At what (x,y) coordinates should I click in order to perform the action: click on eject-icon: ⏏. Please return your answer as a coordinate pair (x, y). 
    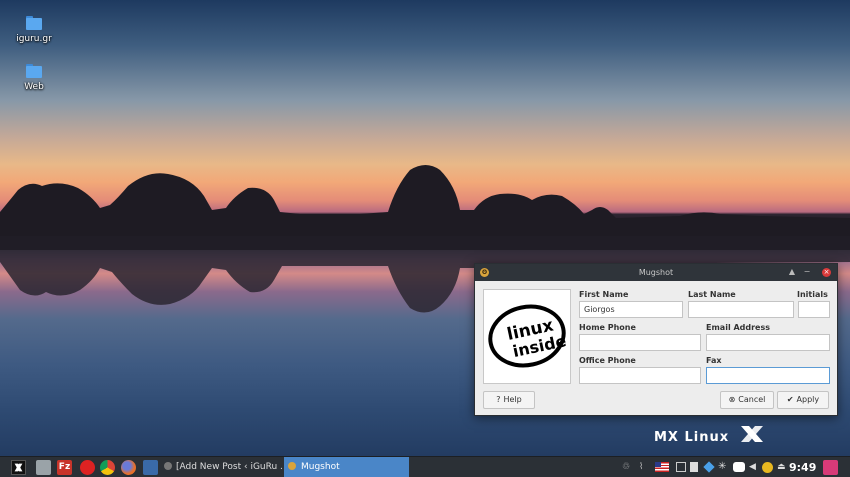
    Looking at the image, I should click on (782, 467).